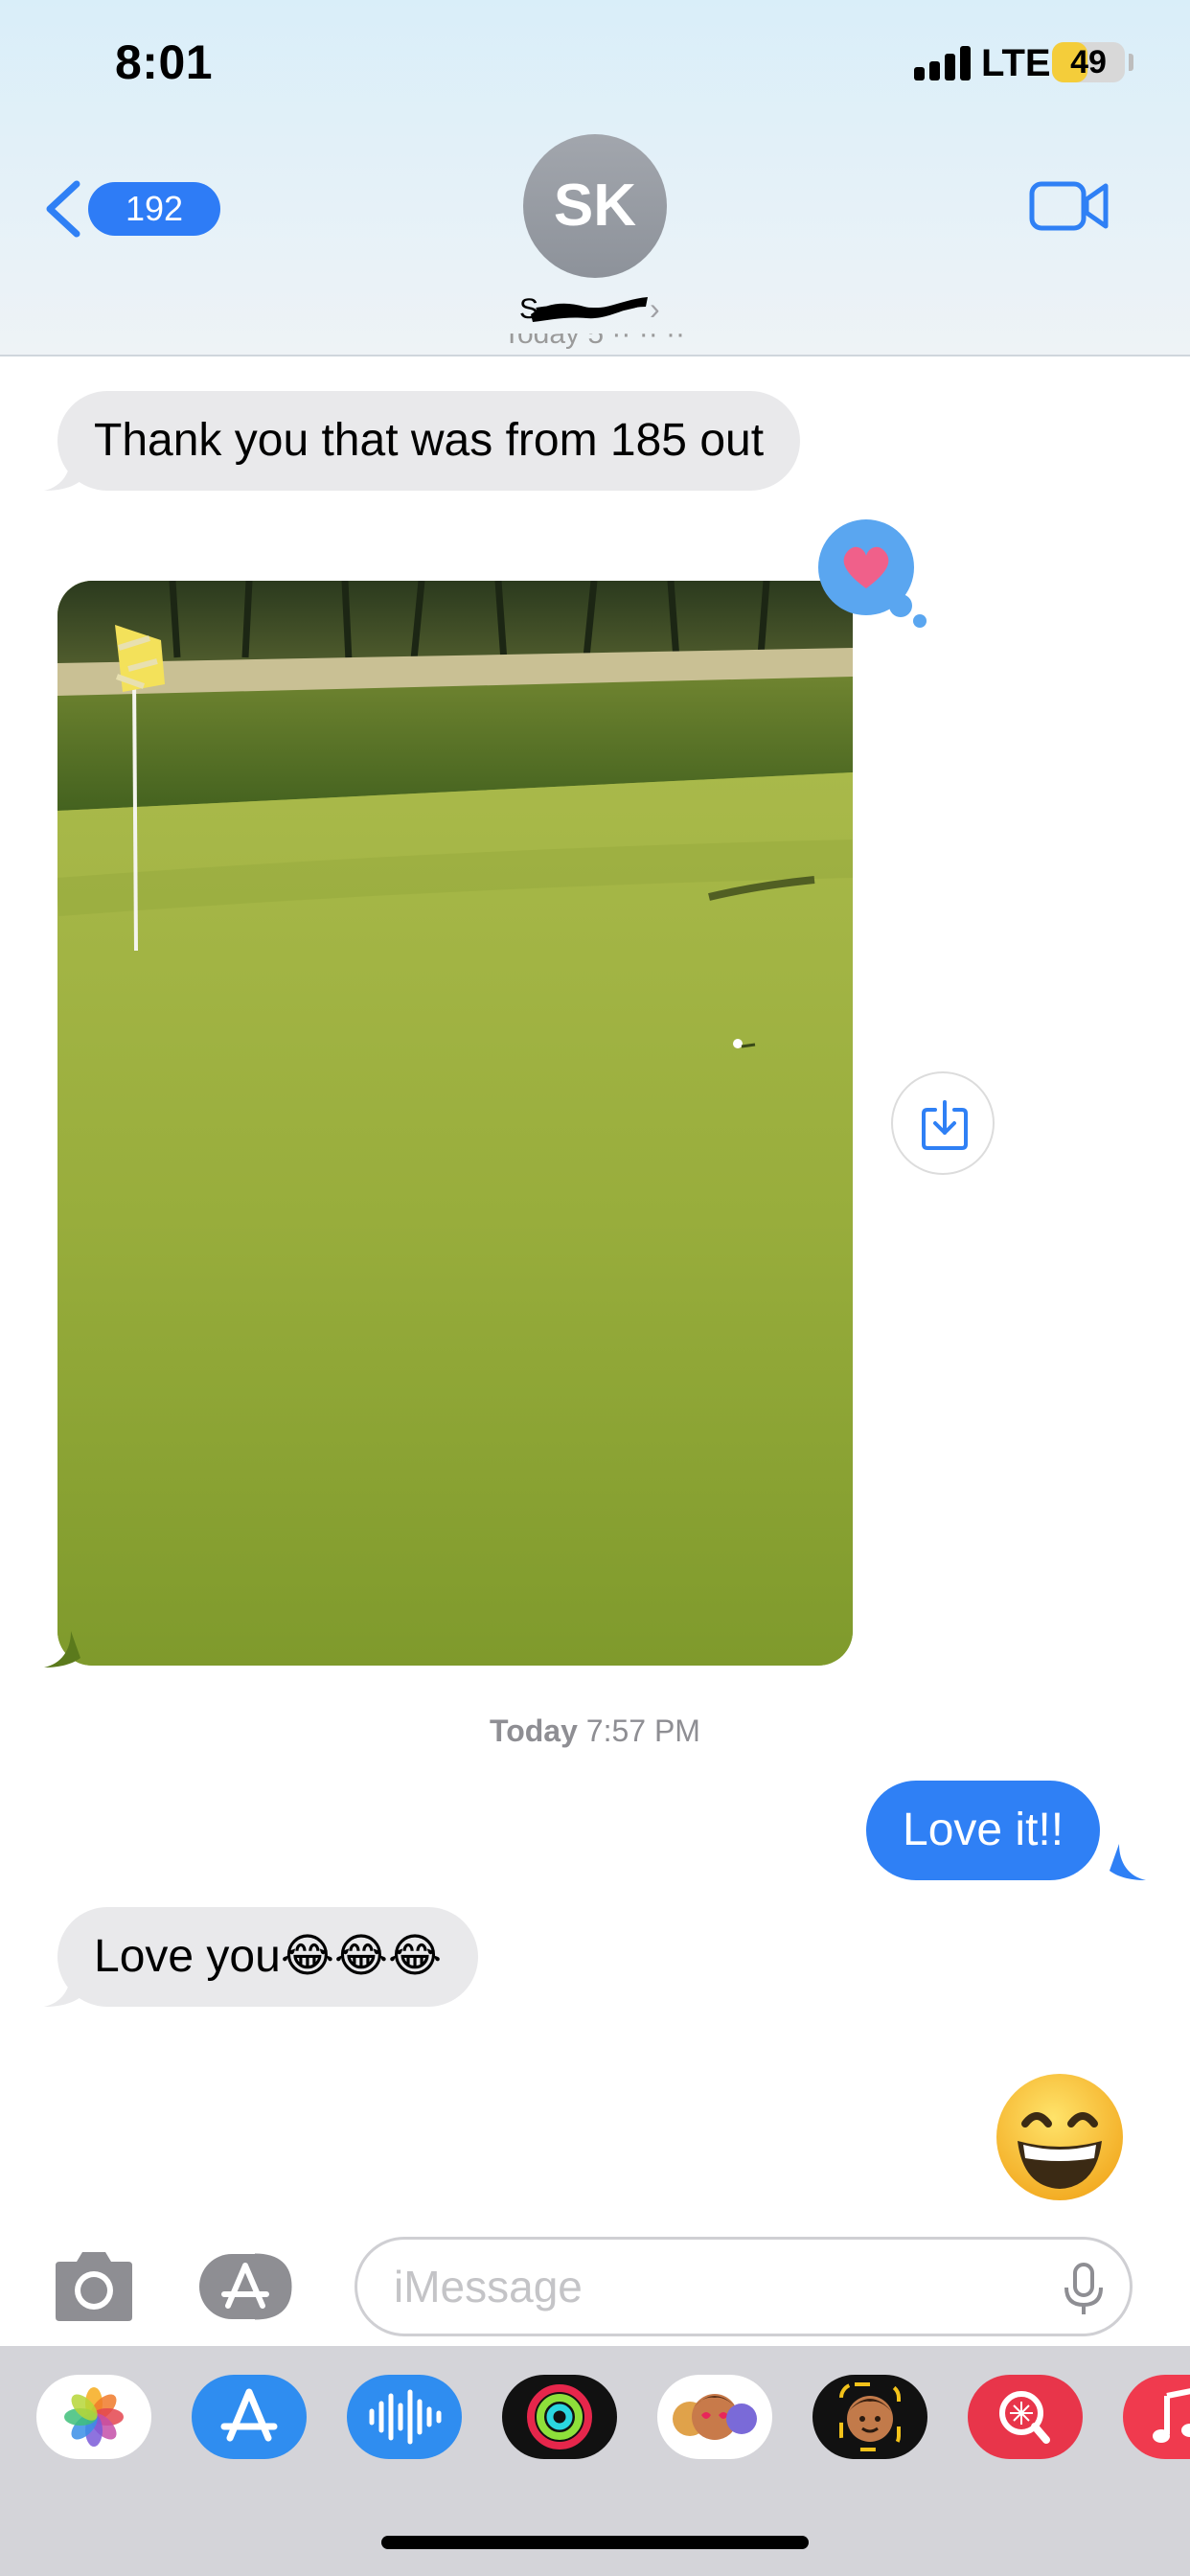  Describe the element at coordinates (1026, 2417) in the screenshot. I see `image-search-icon` at that location.